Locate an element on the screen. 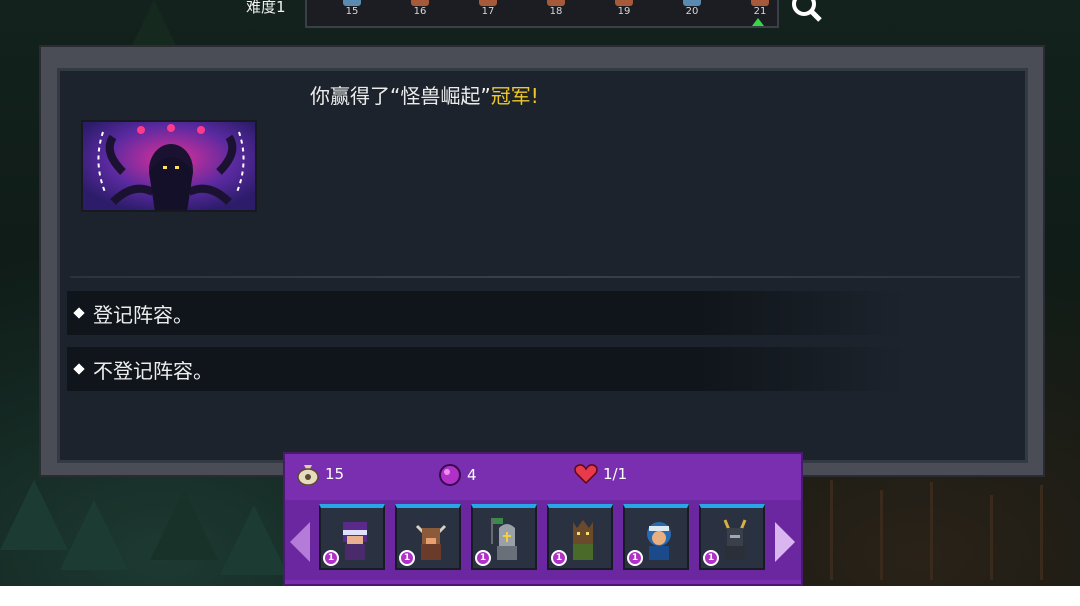  difficulty-label: 难度1 is located at coordinates (266, 8).